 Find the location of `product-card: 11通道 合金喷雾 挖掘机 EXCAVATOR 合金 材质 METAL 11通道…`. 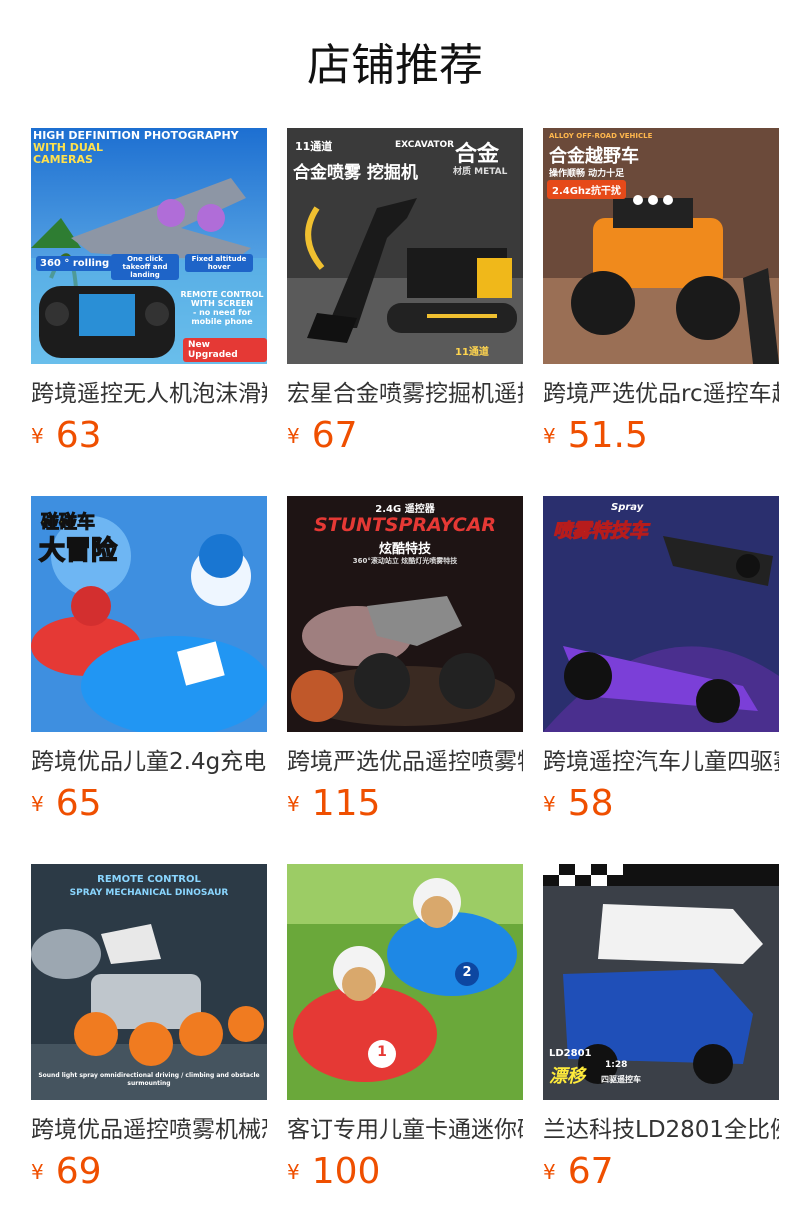

product-card: 11通道 合金喷雾 挖掘机 EXCAVATOR 合金 材质 METAL 11通道… is located at coordinates (405, 292).